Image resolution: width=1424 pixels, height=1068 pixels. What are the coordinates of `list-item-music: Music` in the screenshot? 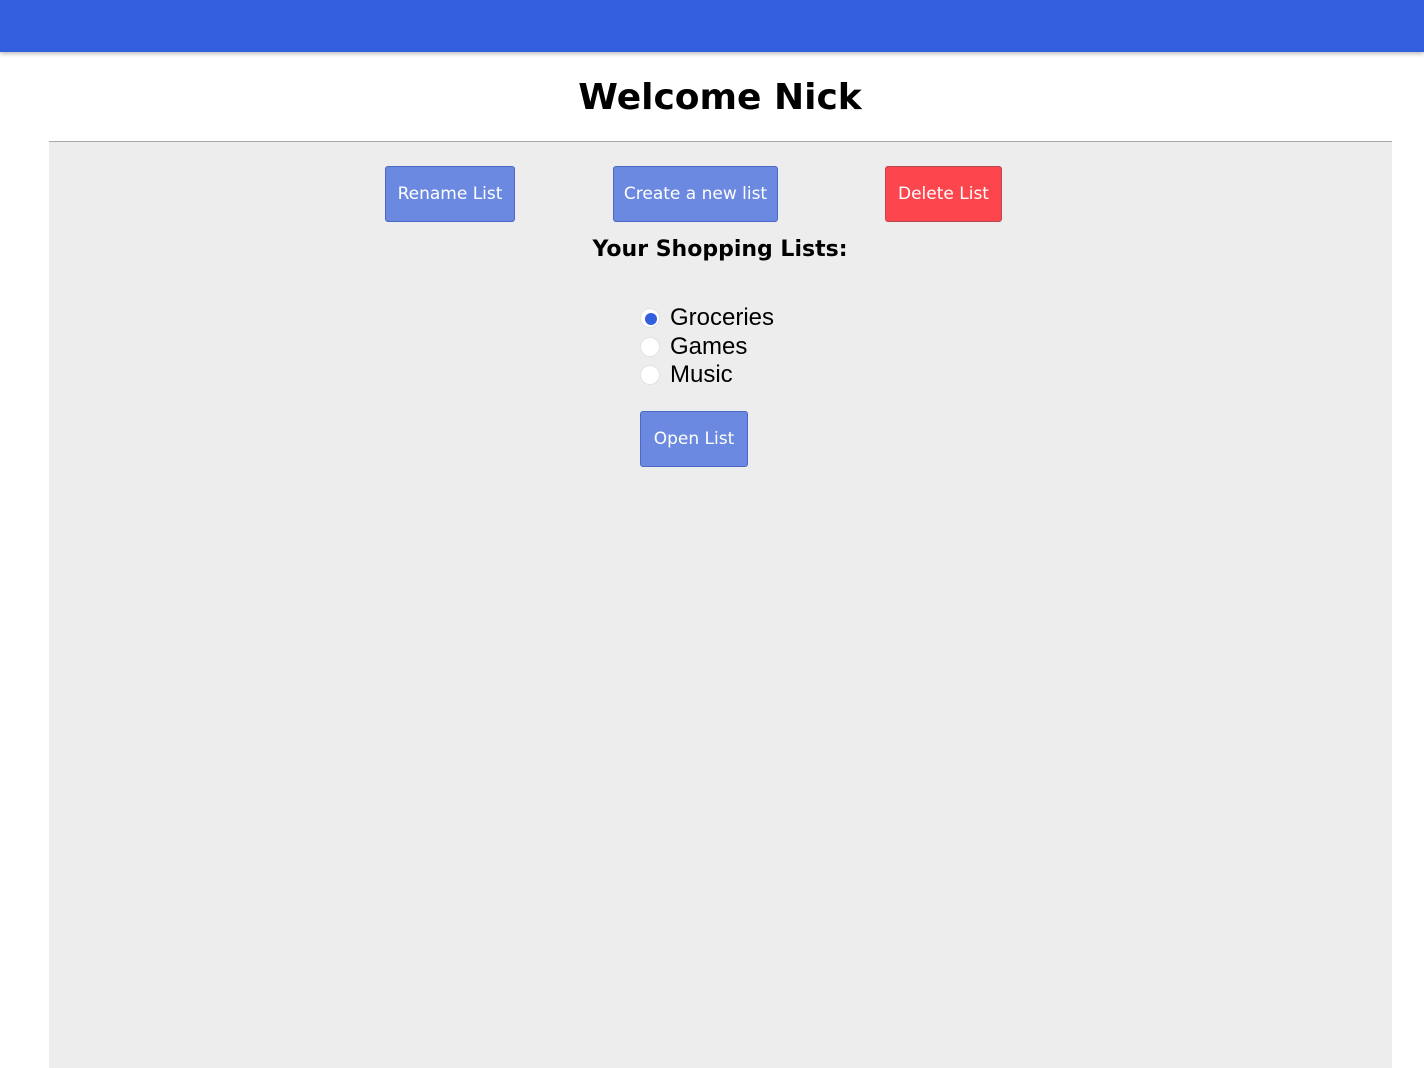 It's located at (686, 375).